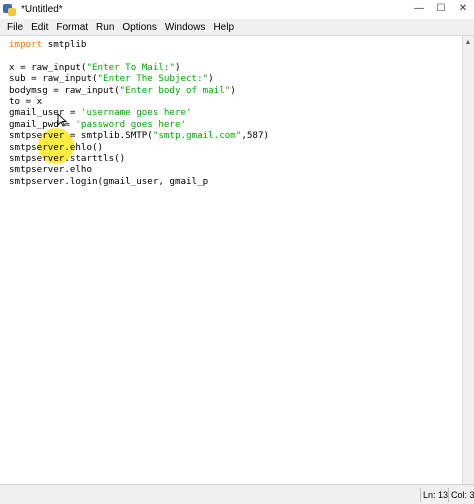 The image size is (474, 504). Describe the element at coordinates (185, 27) in the screenshot. I see `menu-windows: Windows` at that location.